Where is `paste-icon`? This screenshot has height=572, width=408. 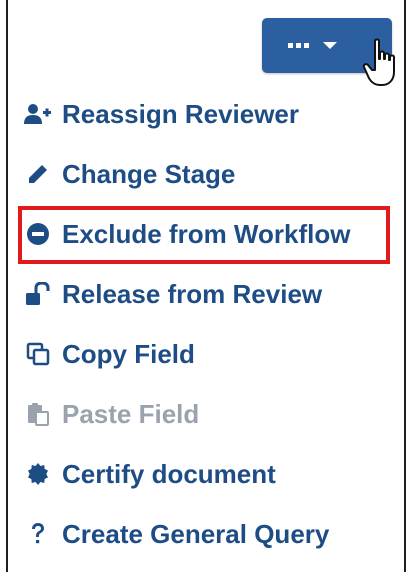 paste-icon is located at coordinates (38, 414).